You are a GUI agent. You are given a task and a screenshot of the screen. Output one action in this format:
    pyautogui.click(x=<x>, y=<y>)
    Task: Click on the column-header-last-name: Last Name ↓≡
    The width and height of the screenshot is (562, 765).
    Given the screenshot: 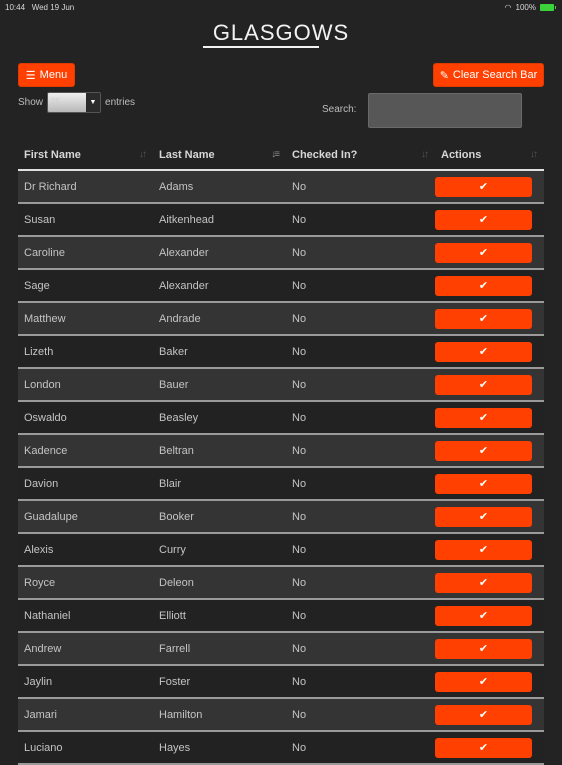 What is the action you would take?
    pyautogui.click(x=219, y=155)
    